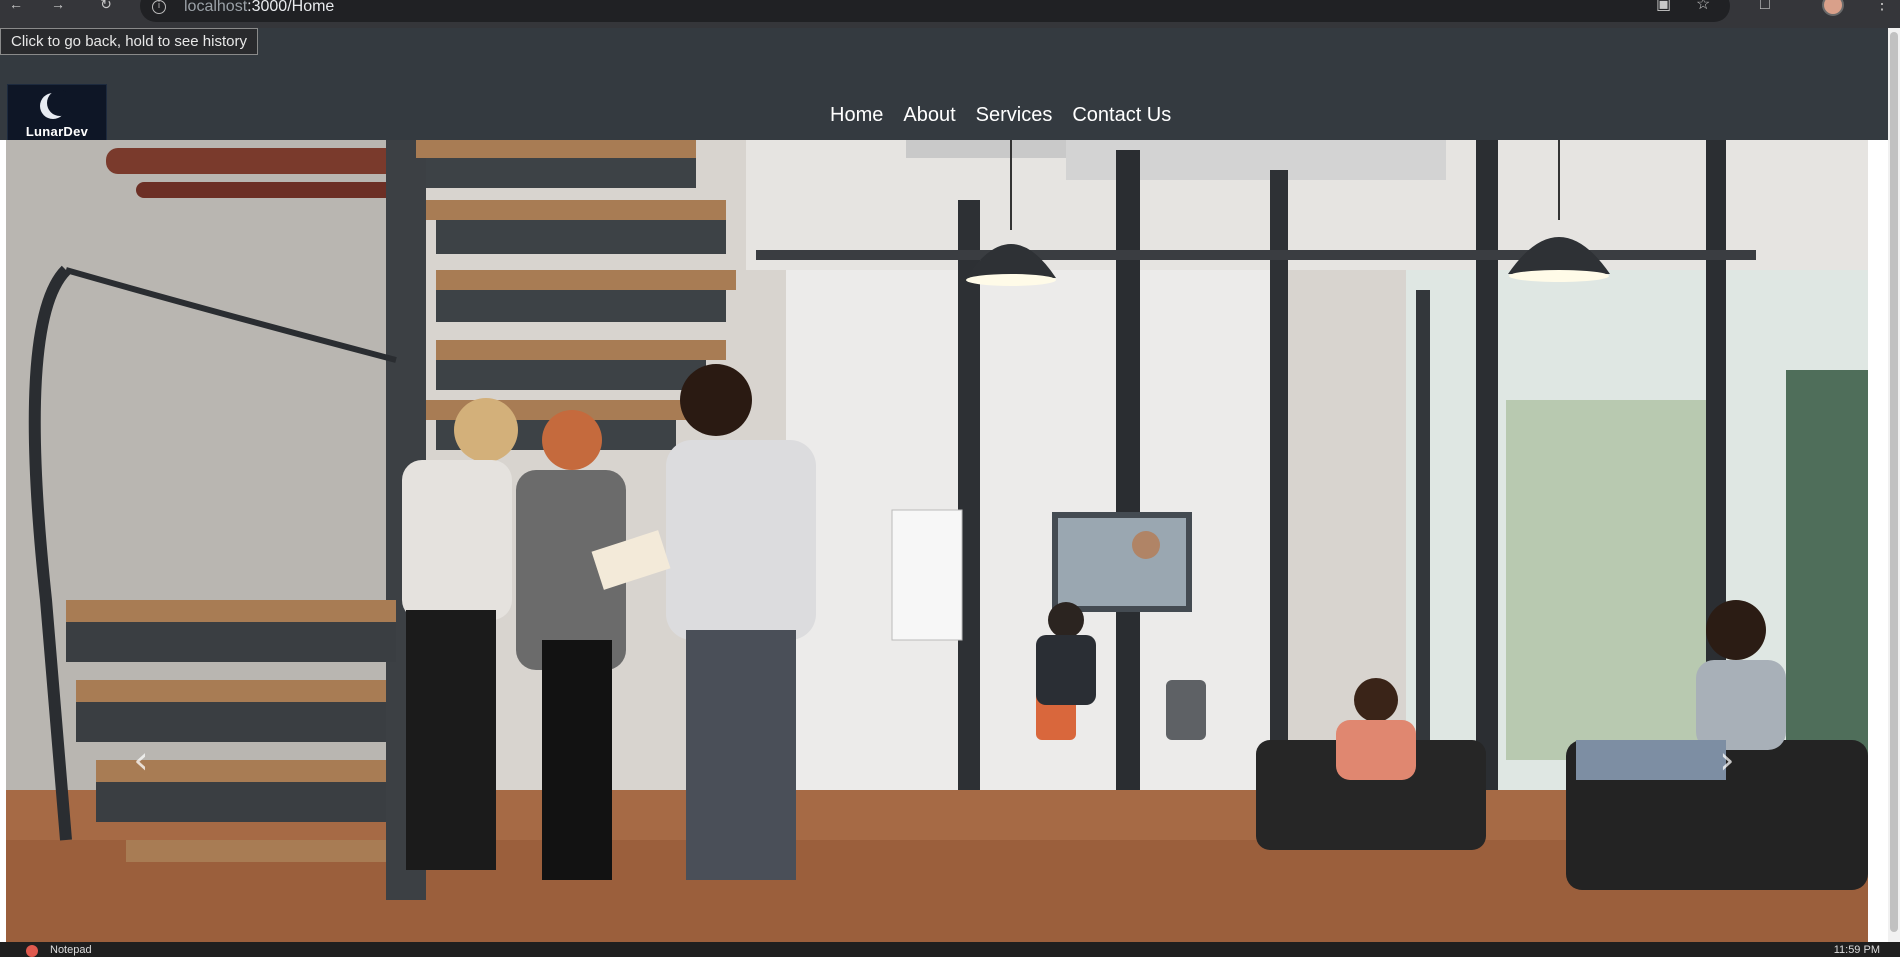 This screenshot has height=957, width=1900. What do you see at coordinates (58, 7) in the screenshot?
I see `forward-arrow-icon: →` at bounding box center [58, 7].